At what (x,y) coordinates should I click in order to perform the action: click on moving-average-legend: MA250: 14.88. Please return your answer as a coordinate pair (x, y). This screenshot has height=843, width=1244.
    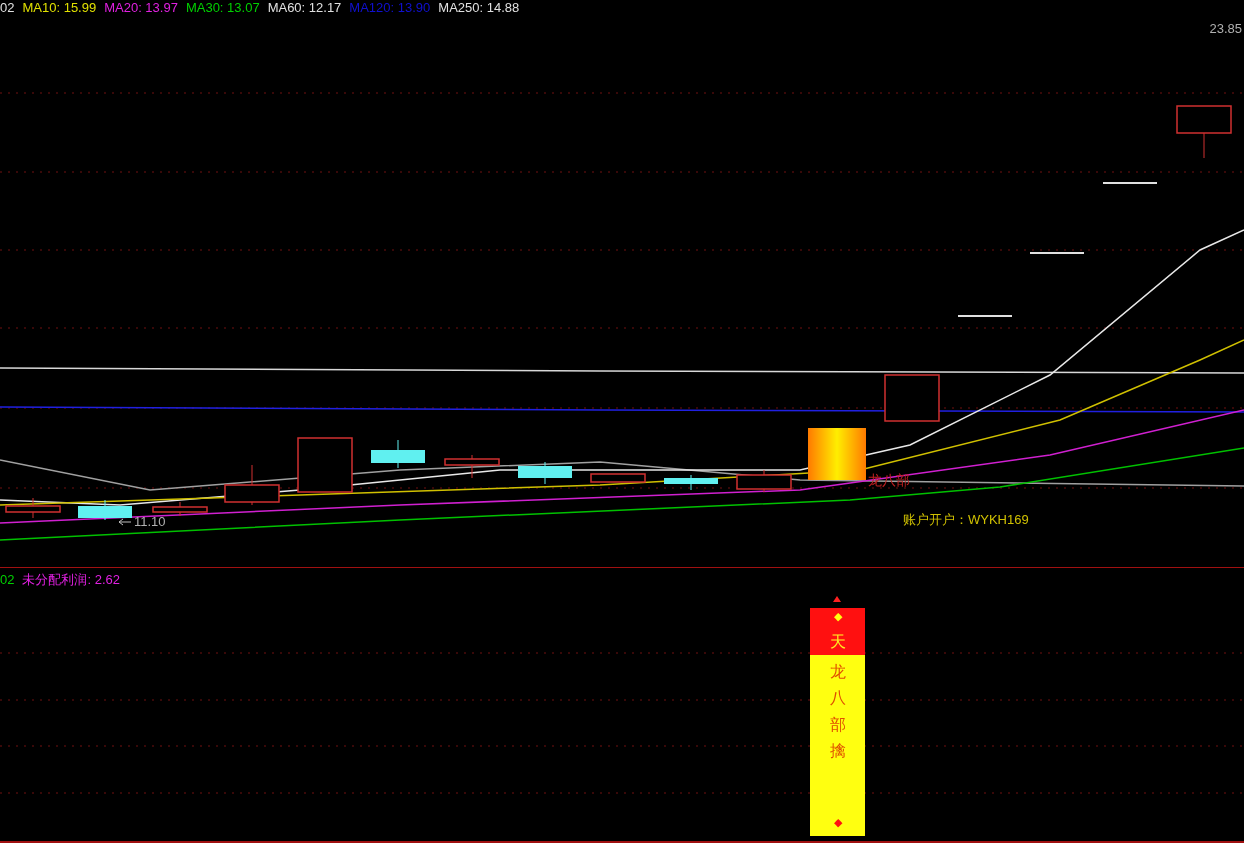
    Looking at the image, I should click on (479, 7).